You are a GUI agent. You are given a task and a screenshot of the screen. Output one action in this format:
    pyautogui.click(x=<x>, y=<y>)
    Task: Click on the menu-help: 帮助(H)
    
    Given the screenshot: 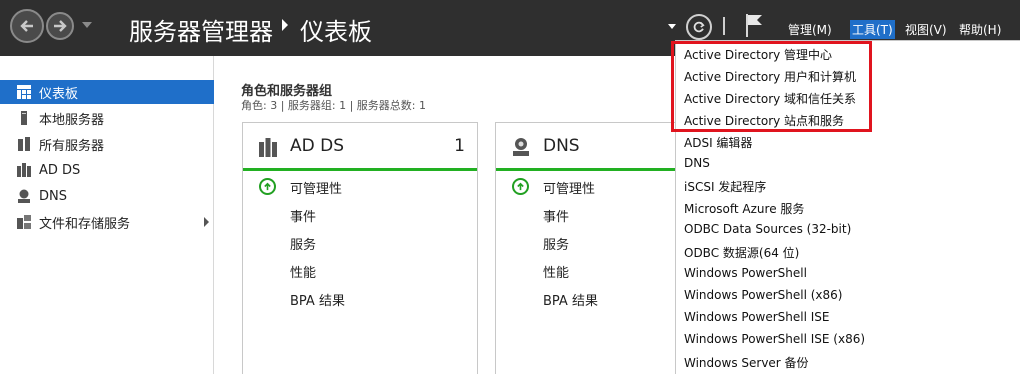 What is the action you would take?
    pyautogui.click(x=980, y=29)
    